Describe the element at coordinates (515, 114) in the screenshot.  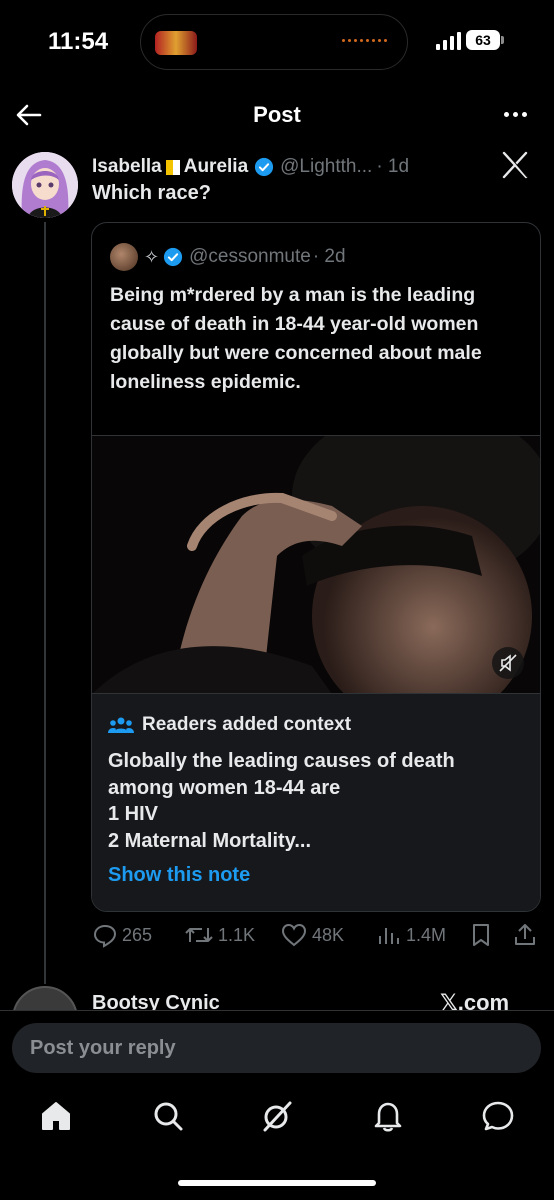
I see `more-options-button` at that location.